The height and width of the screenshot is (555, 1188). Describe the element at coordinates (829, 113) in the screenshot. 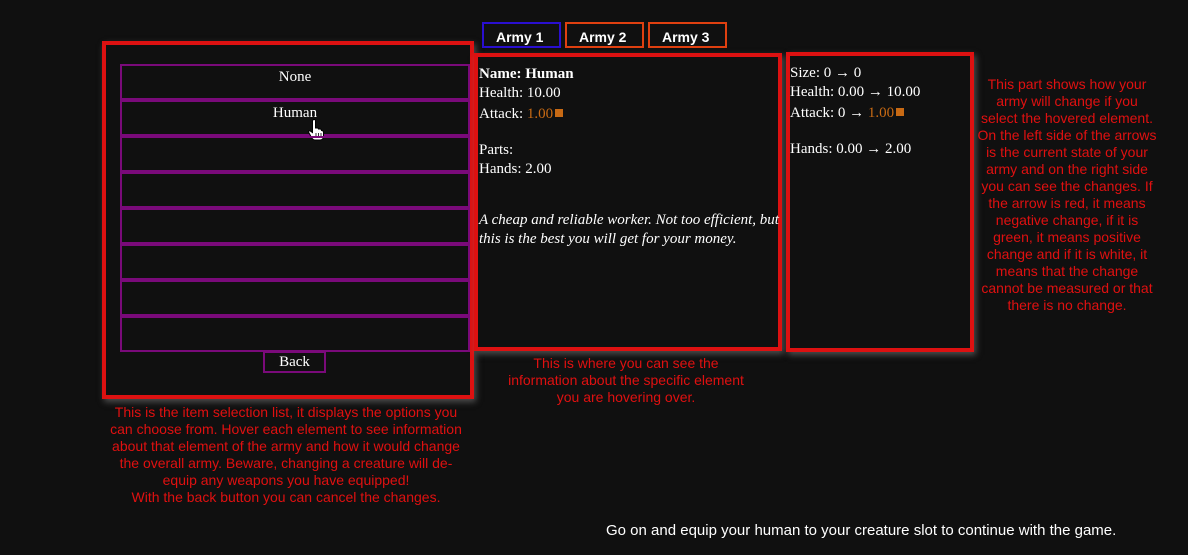

I see `attack-prefix: Attack: 0 →` at that location.